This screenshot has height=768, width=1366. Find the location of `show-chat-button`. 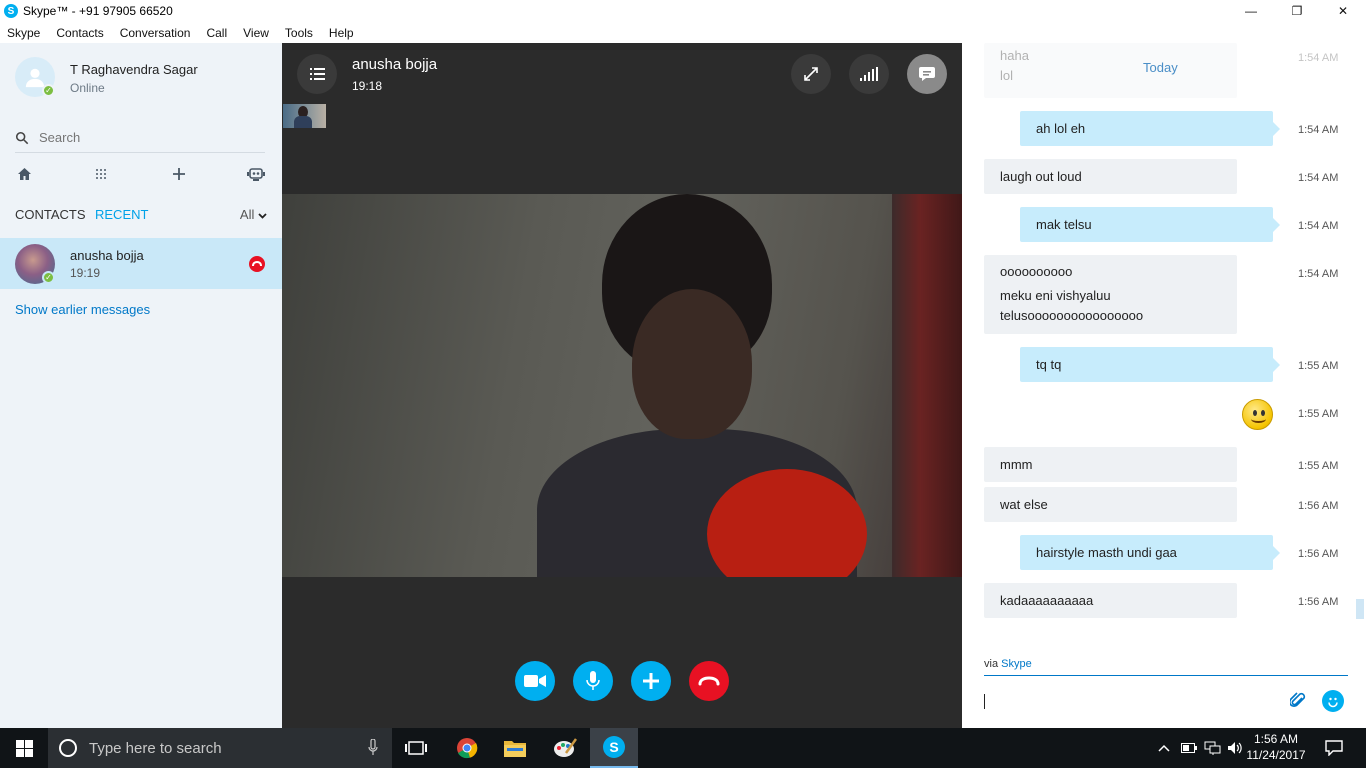

show-chat-button is located at coordinates (927, 74).